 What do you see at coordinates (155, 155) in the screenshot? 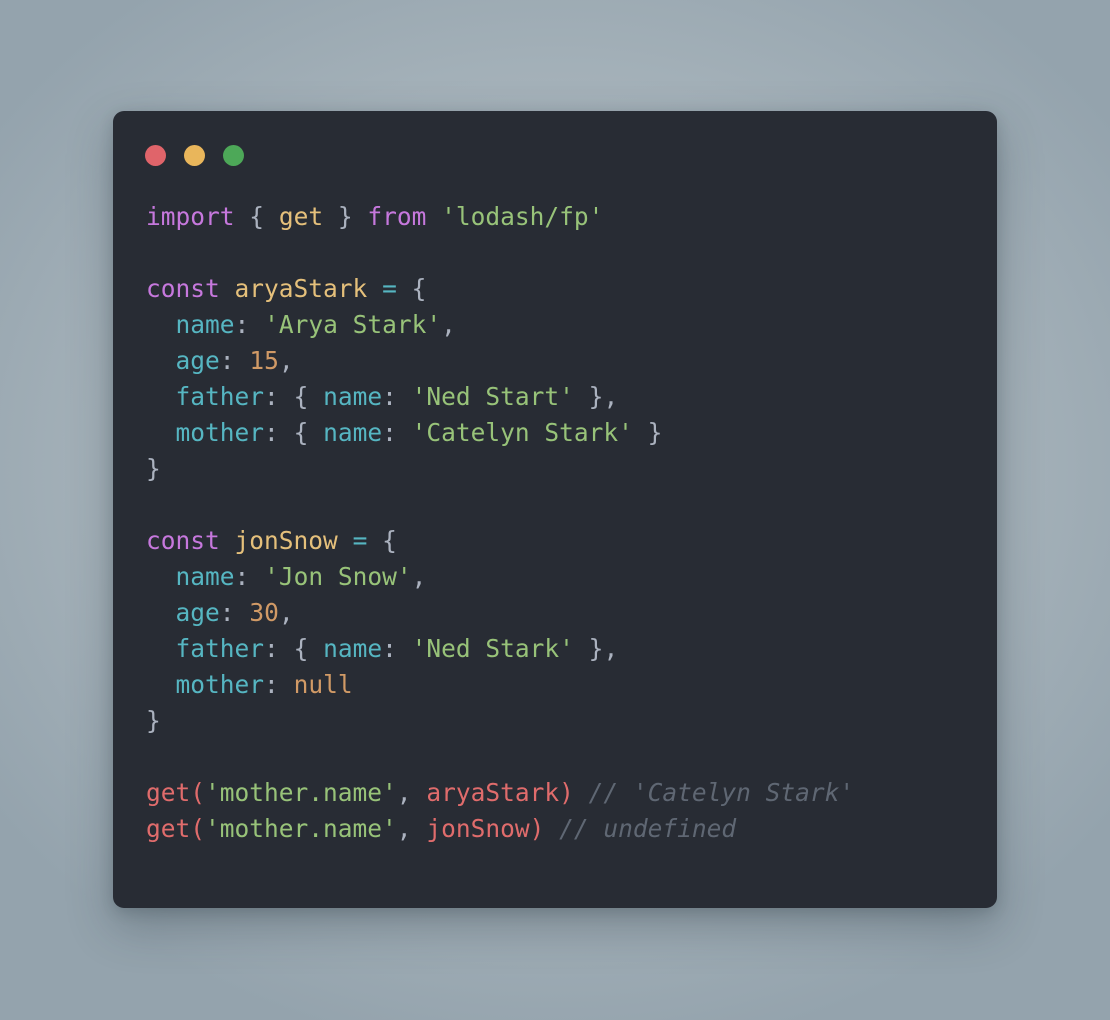
I see `close-button-icon` at bounding box center [155, 155].